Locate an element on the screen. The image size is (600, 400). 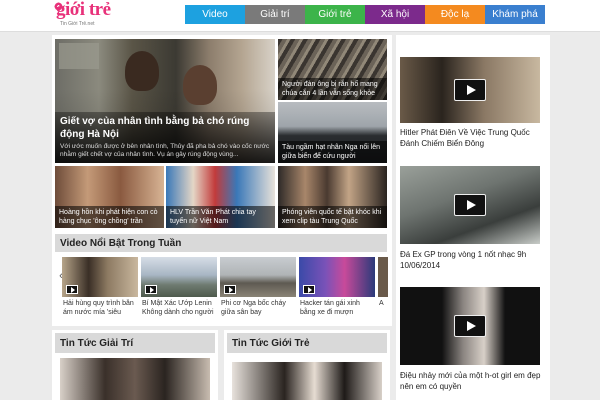
video-card: Phi cơ Nga bốc cháy giữa sân bay is located at coordinates (258, 289).